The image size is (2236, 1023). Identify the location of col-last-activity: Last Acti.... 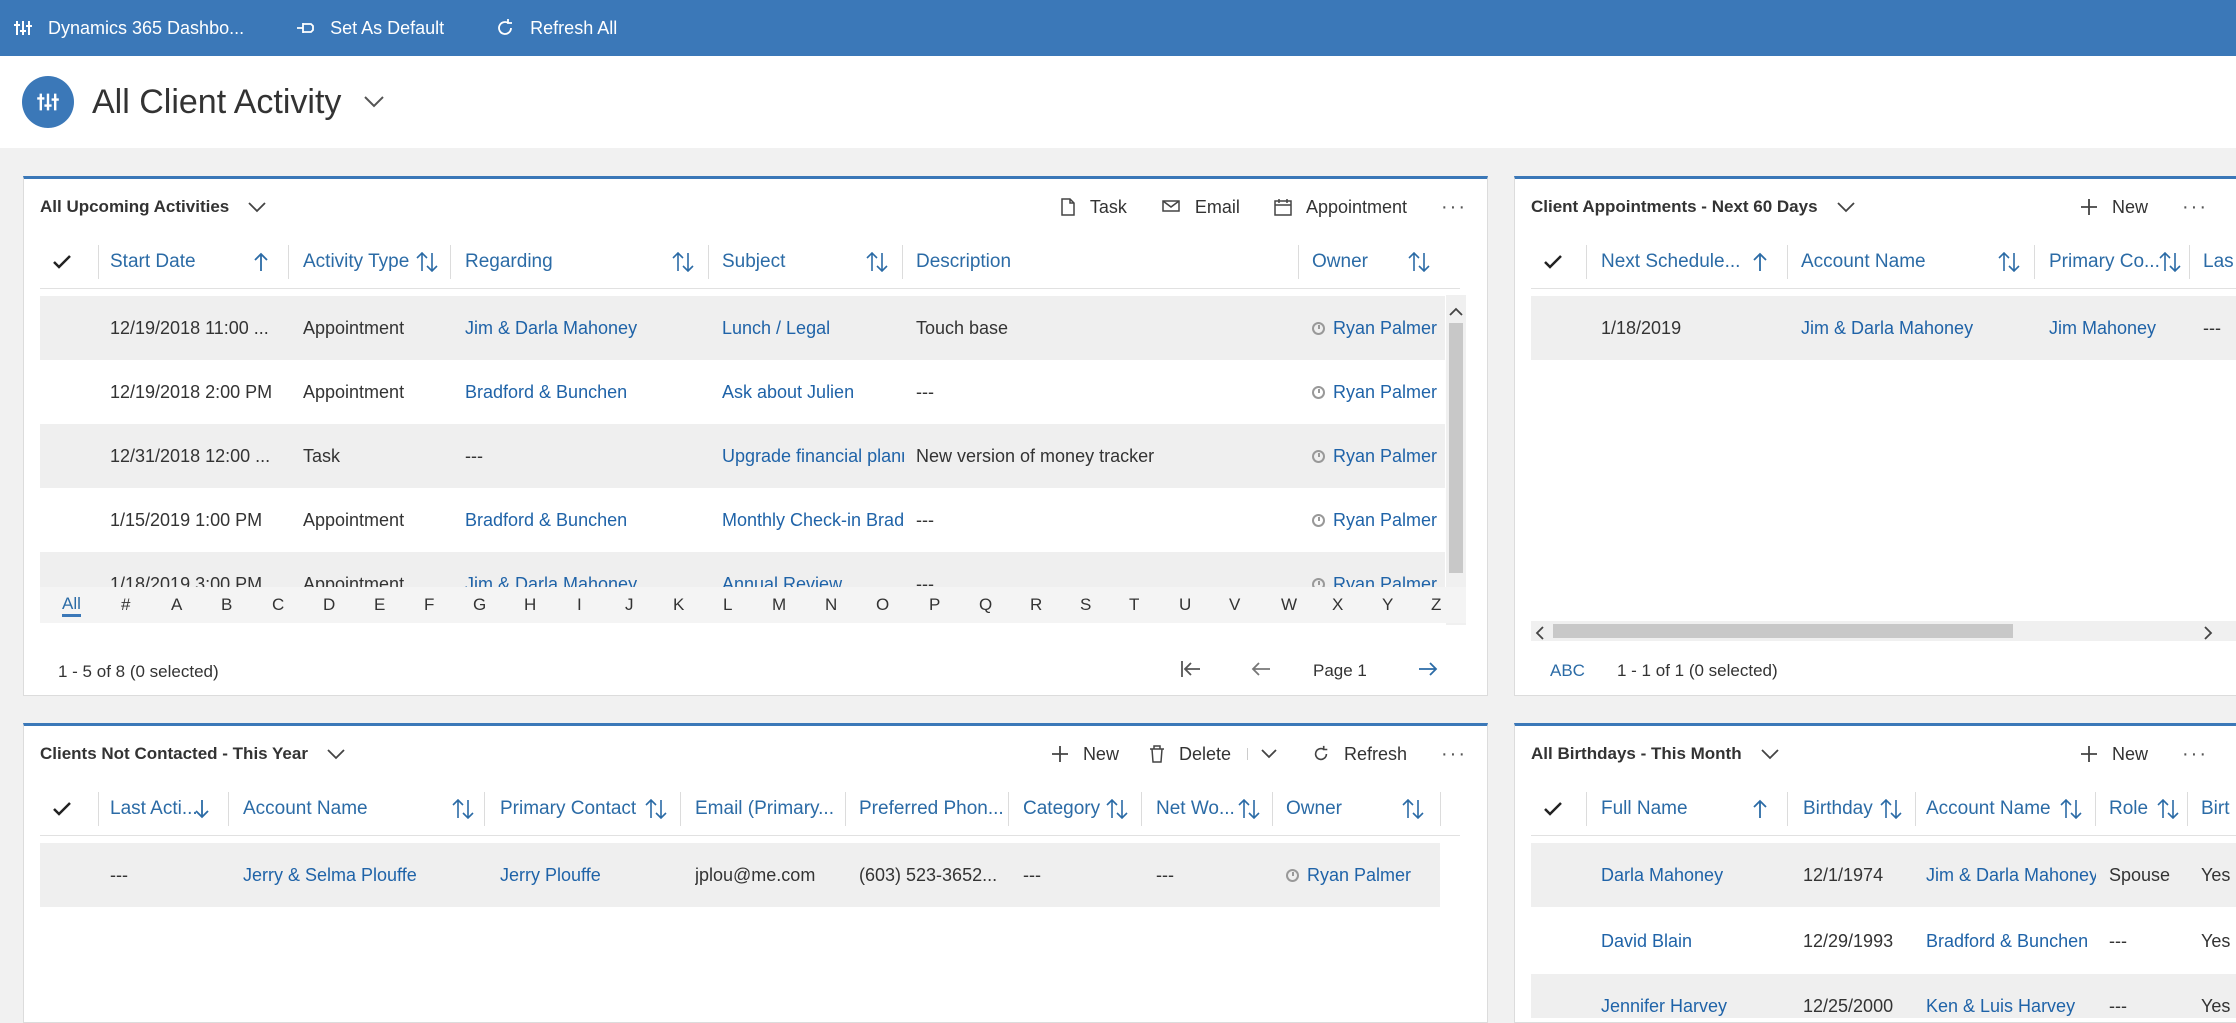
(154, 809).